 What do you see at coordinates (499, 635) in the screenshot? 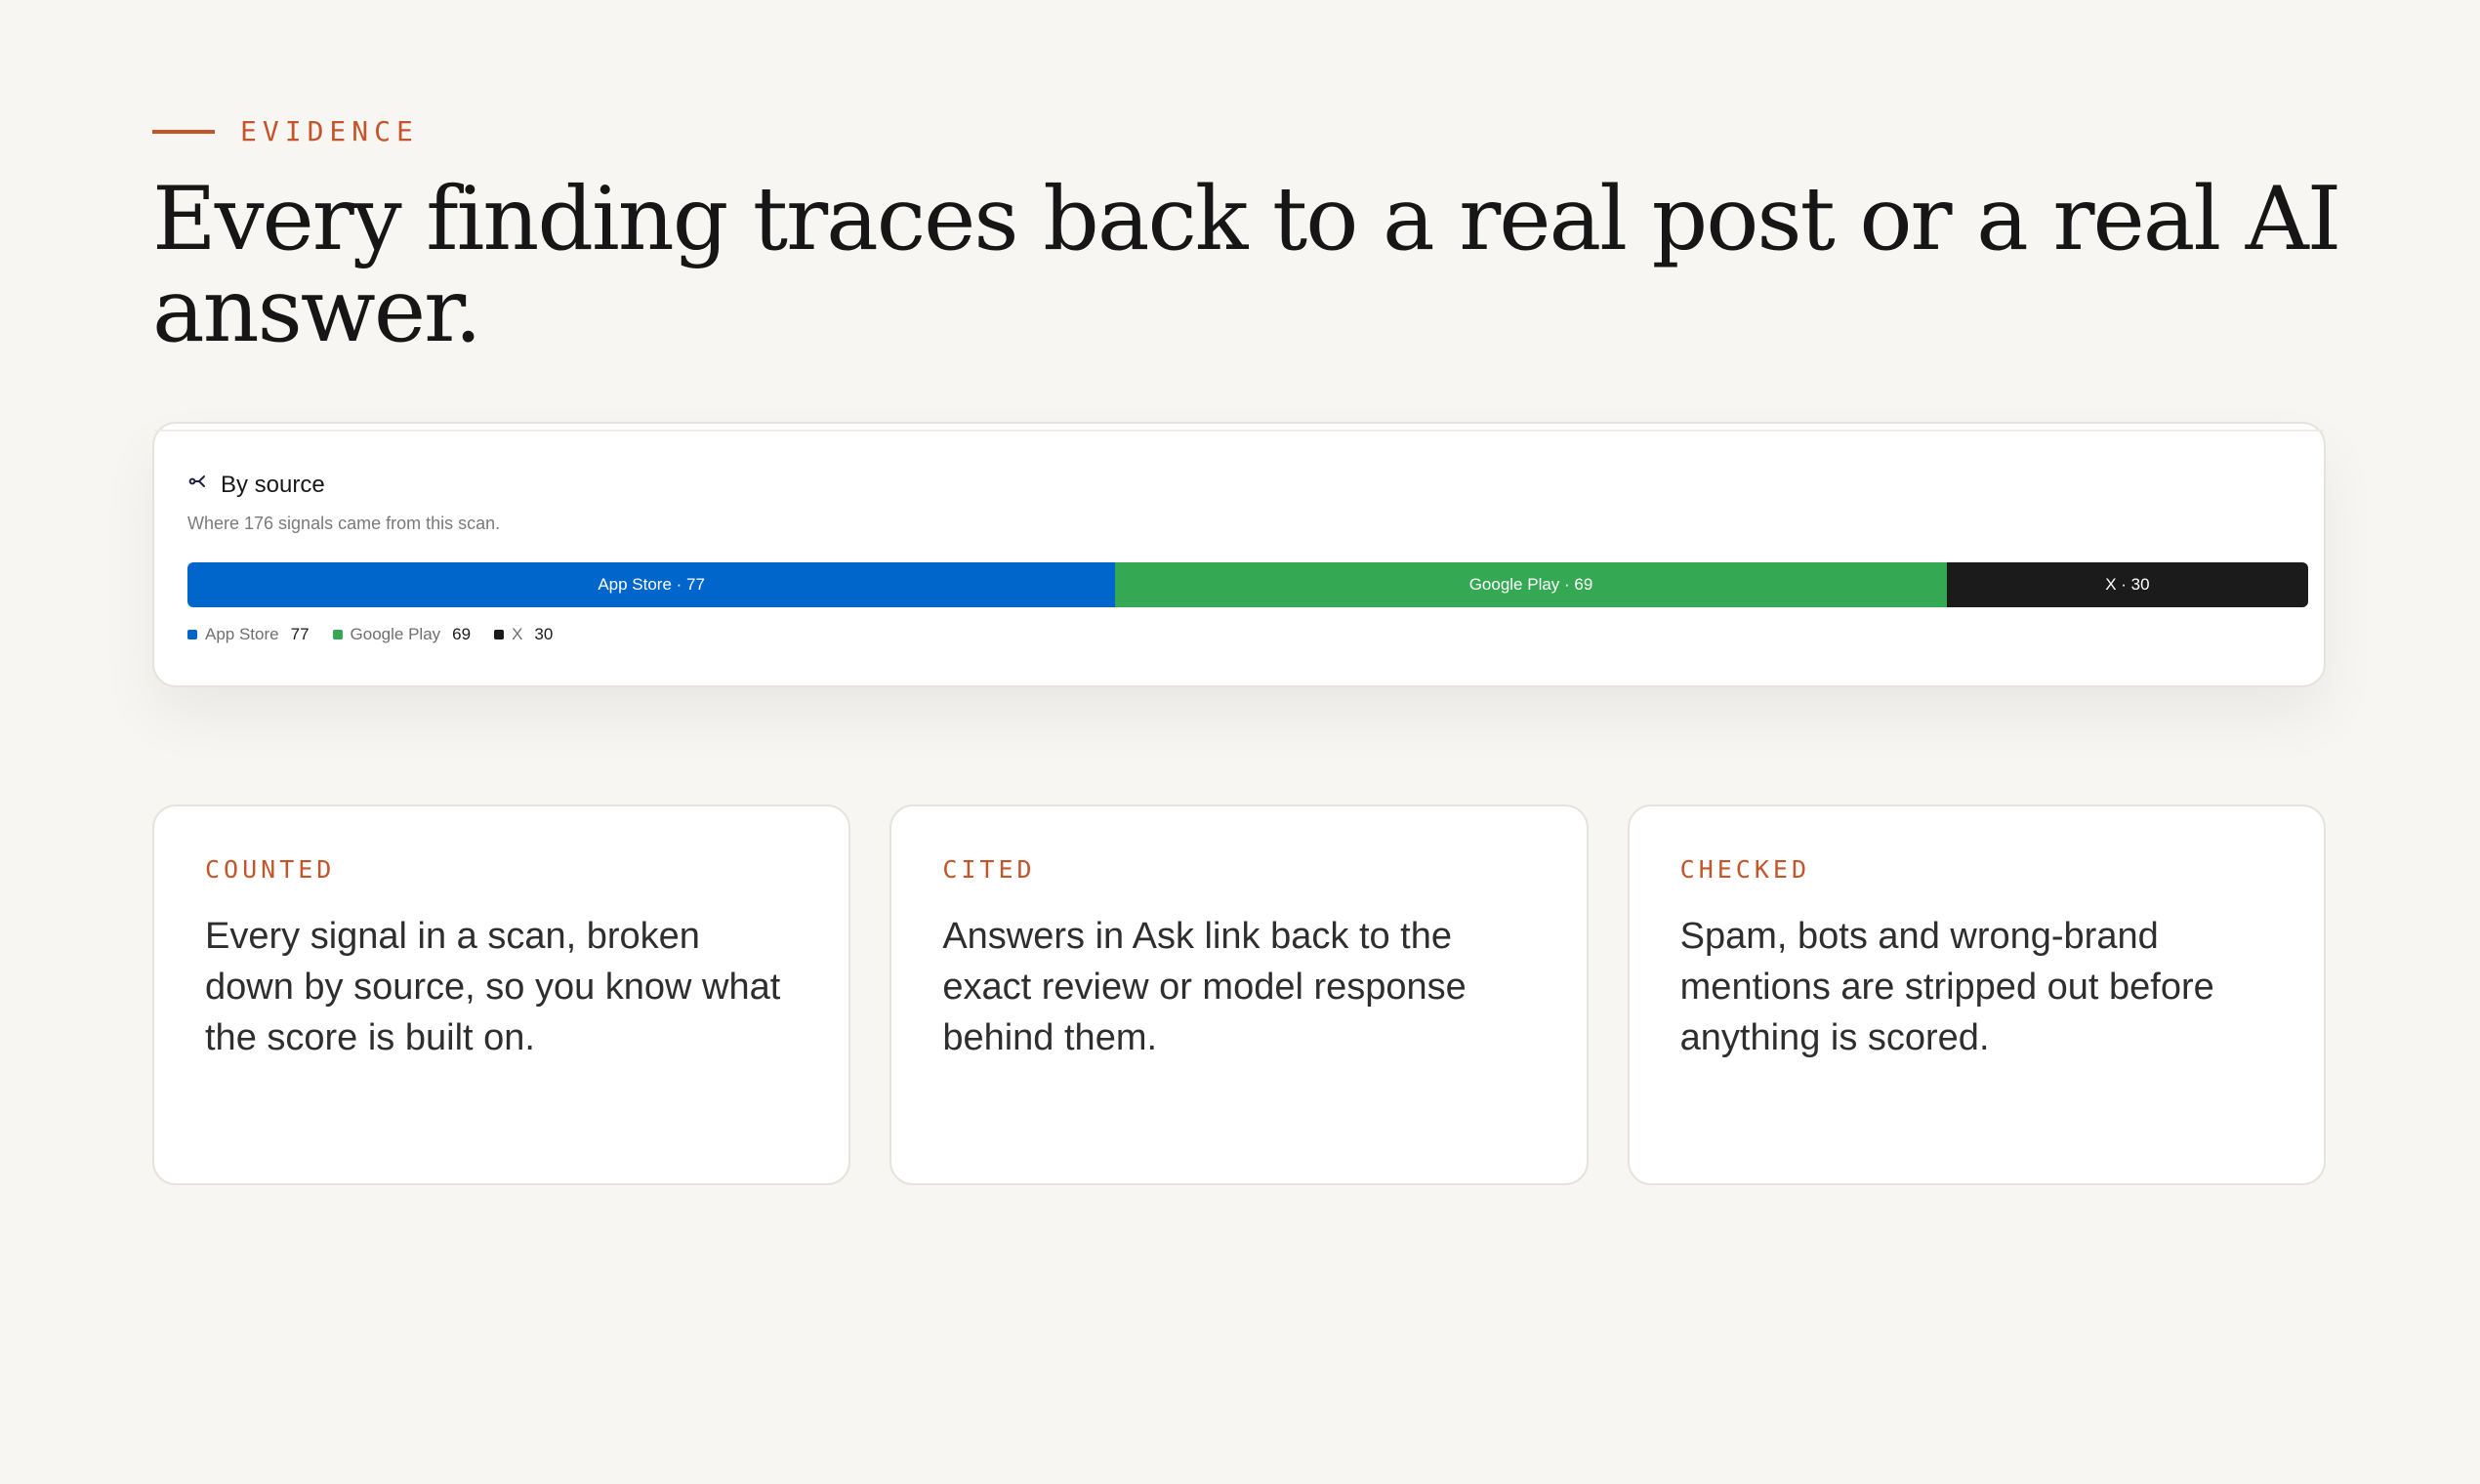
I see `legend-swatch-x` at bounding box center [499, 635].